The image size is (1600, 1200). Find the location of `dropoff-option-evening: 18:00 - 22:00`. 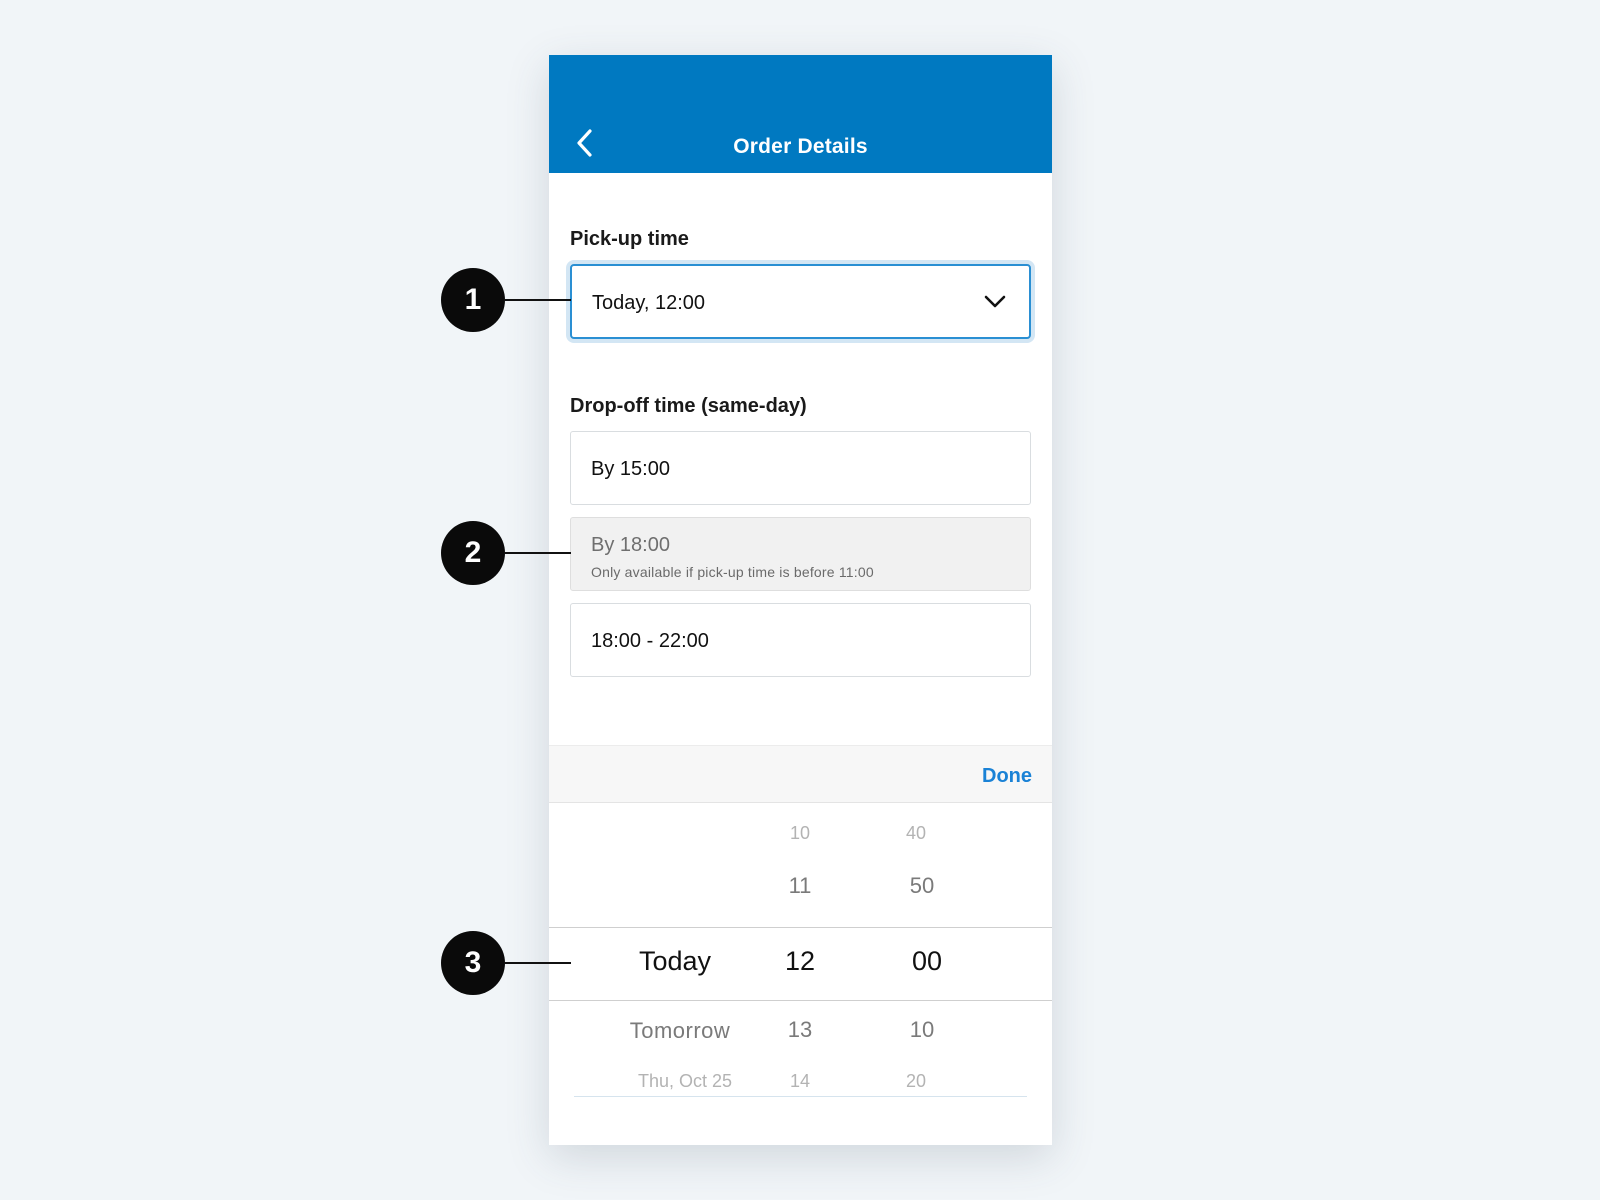

dropoff-option-evening: 18:00 - 22:00 is located at coordinates (800, 640).